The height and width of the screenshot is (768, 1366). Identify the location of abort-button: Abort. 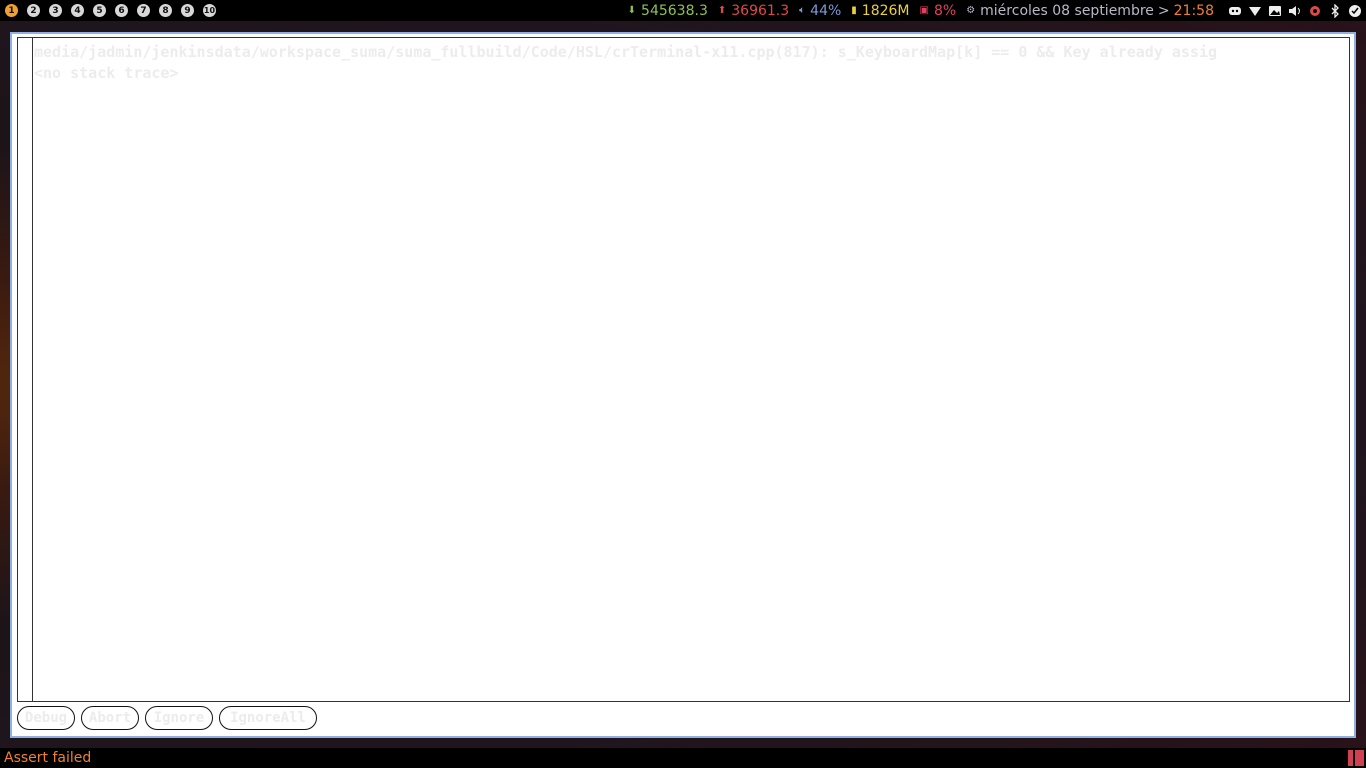
(110, 718).